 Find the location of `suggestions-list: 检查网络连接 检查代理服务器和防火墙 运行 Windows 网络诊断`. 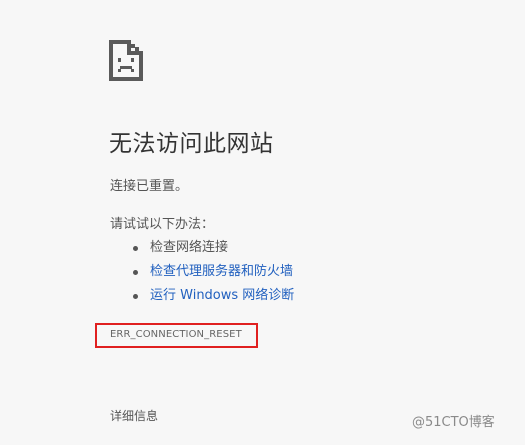

suggestions-list: 检查网络连接 检查代理服务器和防火墙 运行 Windows 网络诊断 is located at coordinates (212, 274).